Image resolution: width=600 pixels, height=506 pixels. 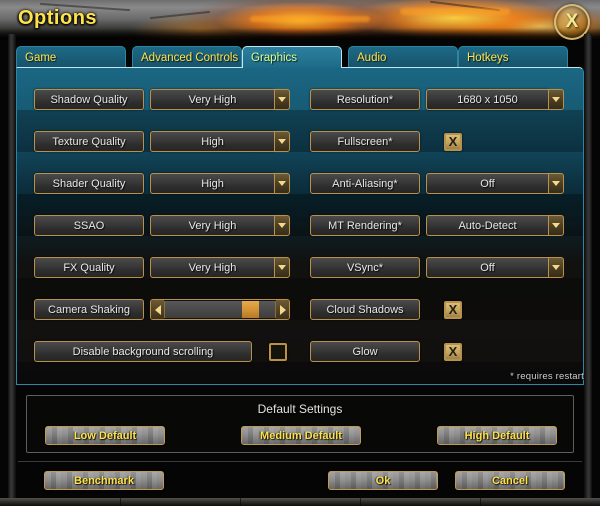 I want to click on setting-label-fullscreen: Fullscreen*, so click(x=365, y=141).